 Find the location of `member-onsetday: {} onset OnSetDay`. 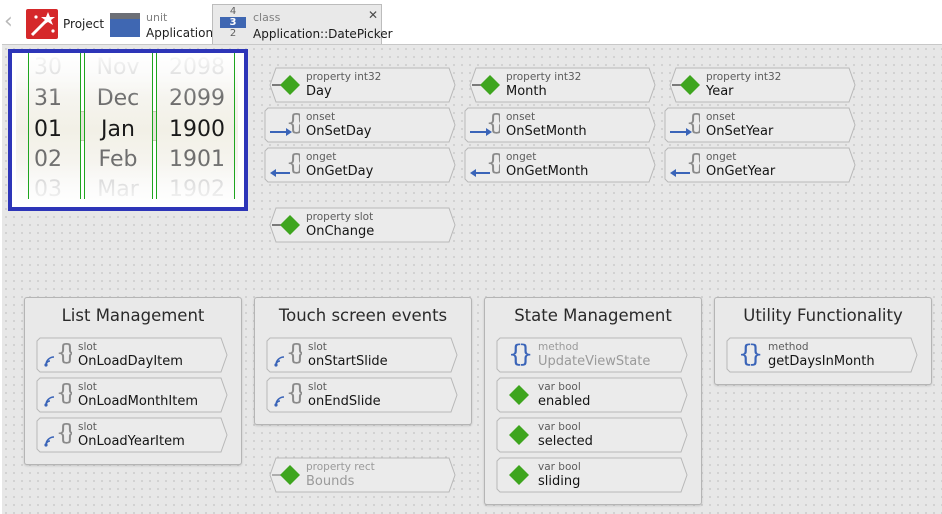

member-onsetday: {} onset OnSetDay is located at coordinates (360, 125).